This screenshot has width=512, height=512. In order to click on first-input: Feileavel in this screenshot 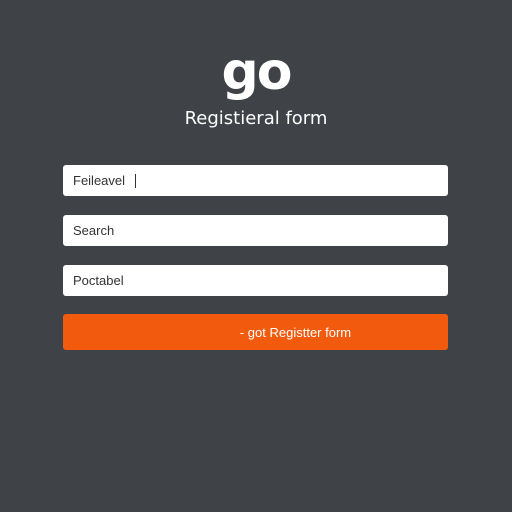, I will do `click(255, 180)`.